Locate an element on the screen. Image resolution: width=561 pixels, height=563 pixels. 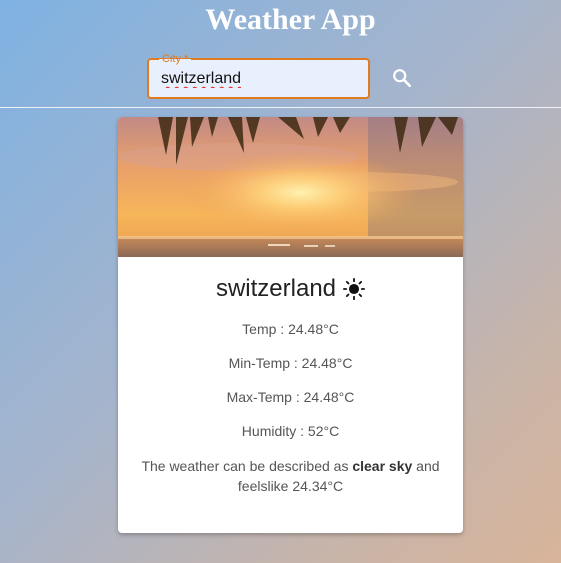
search-icon is located at coordinates (402, 78).